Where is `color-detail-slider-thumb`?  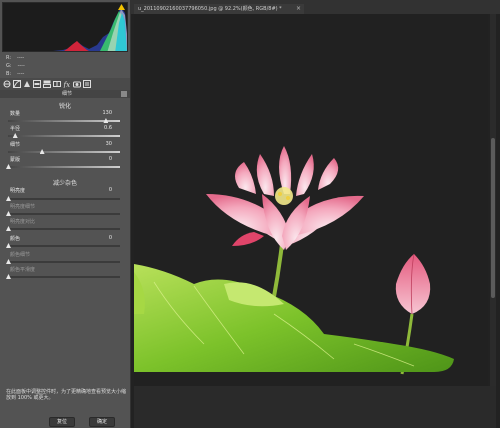
color-detail-slider-thumb is located at coordinates (8, 261).